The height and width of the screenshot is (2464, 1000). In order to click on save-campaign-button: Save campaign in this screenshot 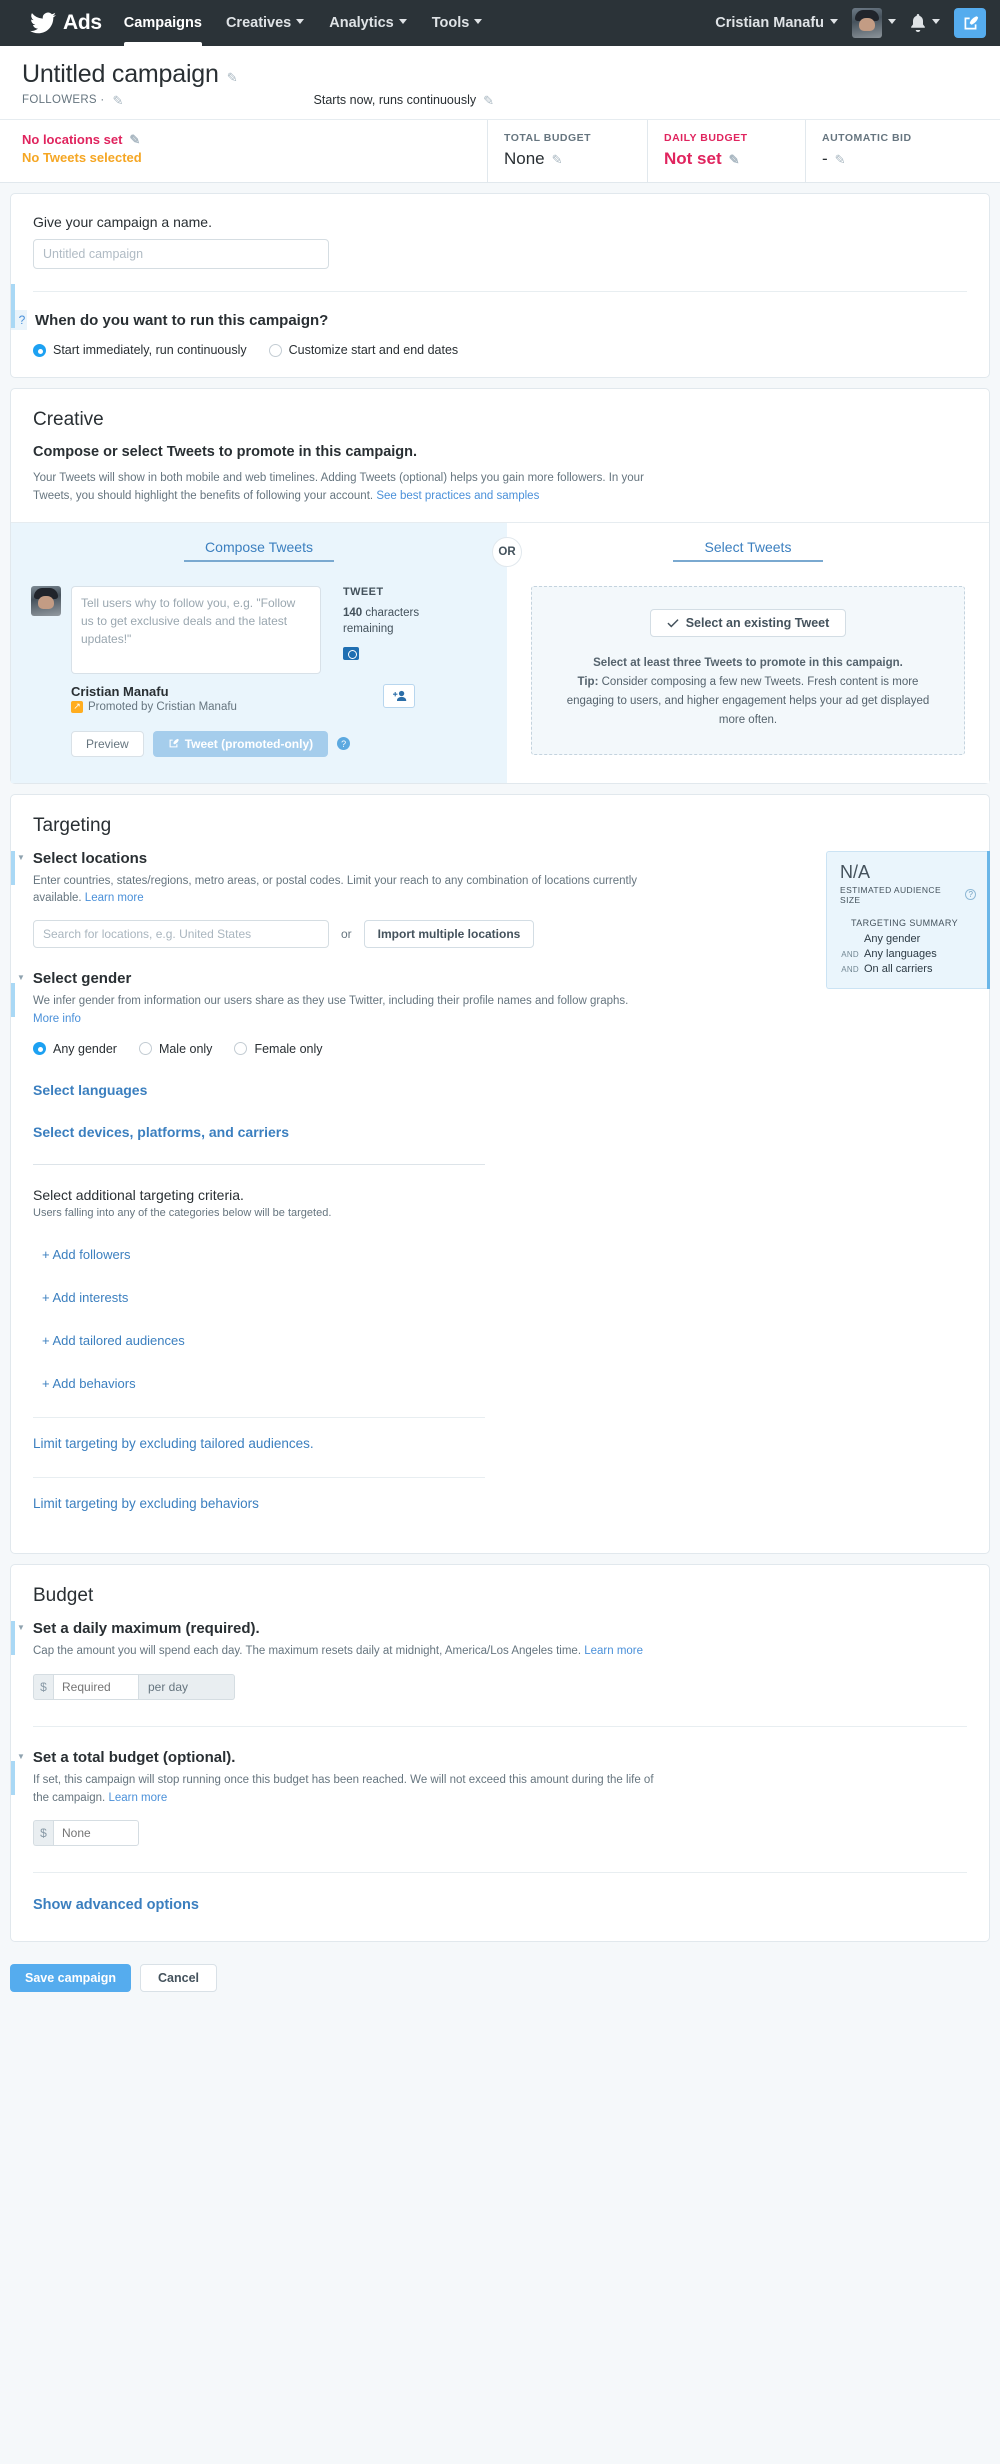, I will do `click(71, 1978)`.